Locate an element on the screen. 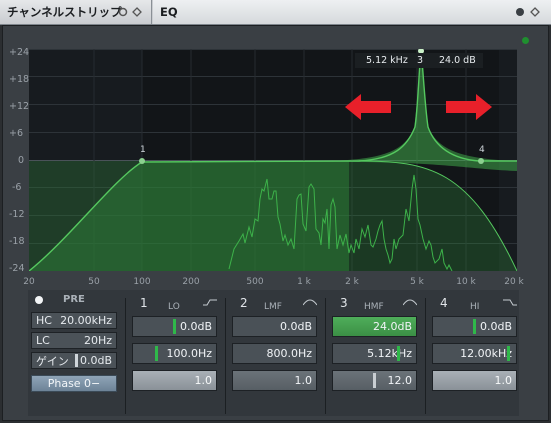  x-tick: 50 is located at coordinates (94, 282).